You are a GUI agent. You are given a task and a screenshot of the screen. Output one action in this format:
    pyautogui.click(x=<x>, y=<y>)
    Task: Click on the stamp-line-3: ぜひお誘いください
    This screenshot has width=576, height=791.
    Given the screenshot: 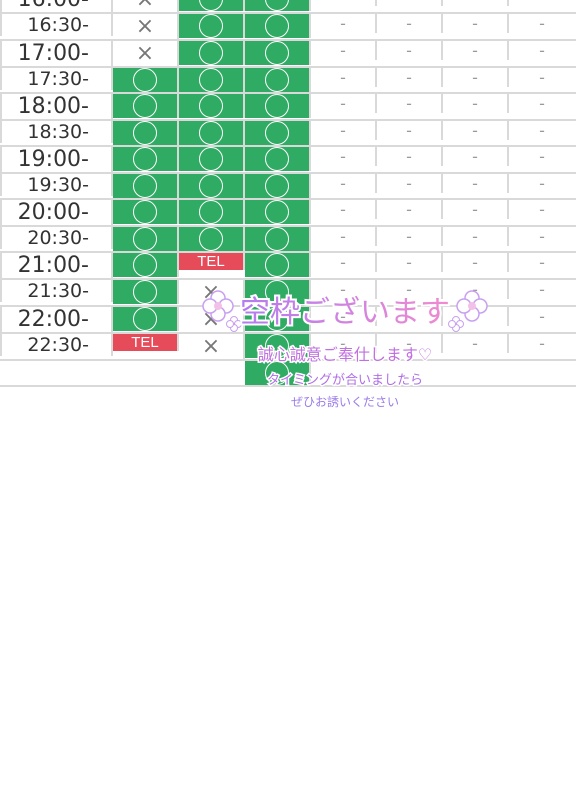 What is the action you would take?
    pyautogui.click(x=345, y=402)
    